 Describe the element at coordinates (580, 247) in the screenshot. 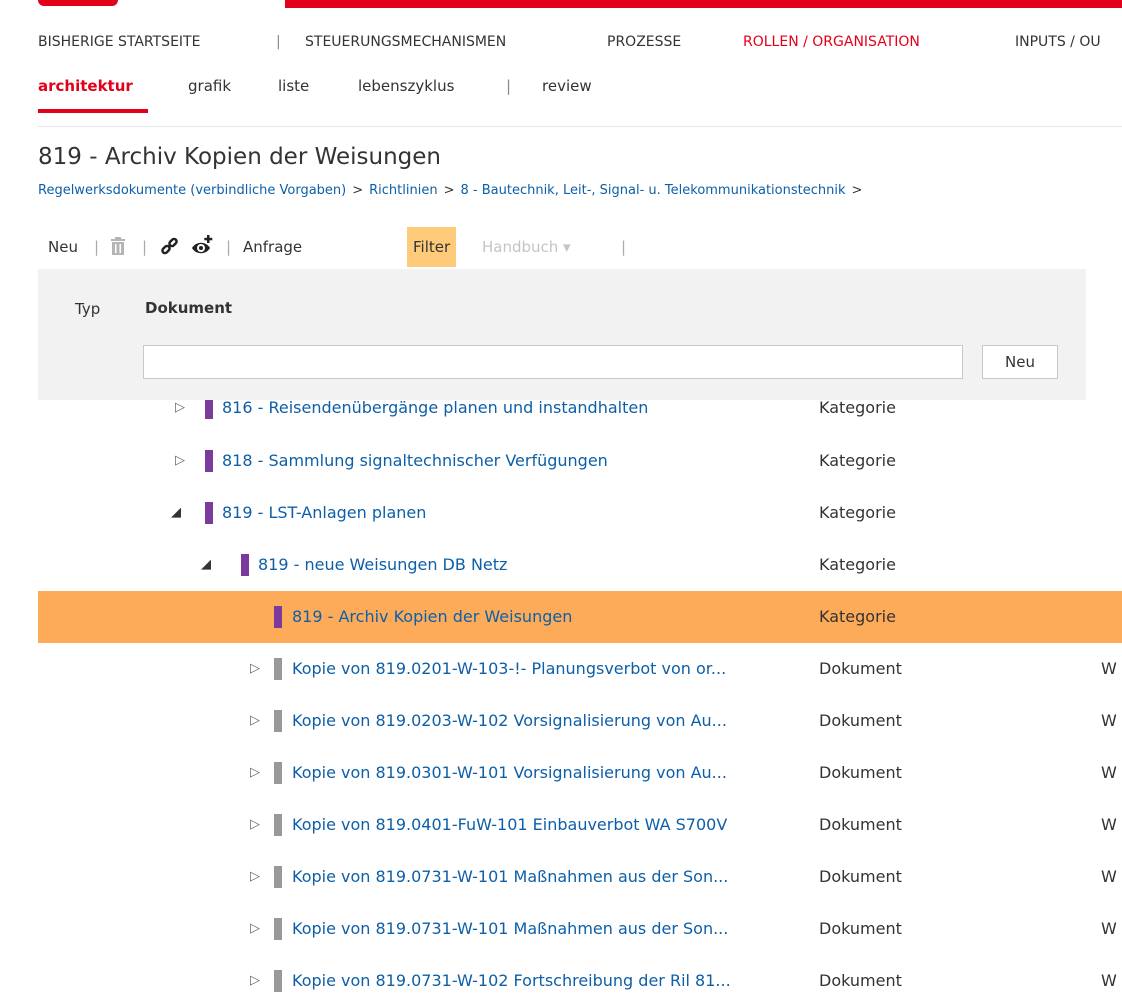

I see `toolbar: Neu | | | Anfrage Filter Handbuch ▾ |` at that location.